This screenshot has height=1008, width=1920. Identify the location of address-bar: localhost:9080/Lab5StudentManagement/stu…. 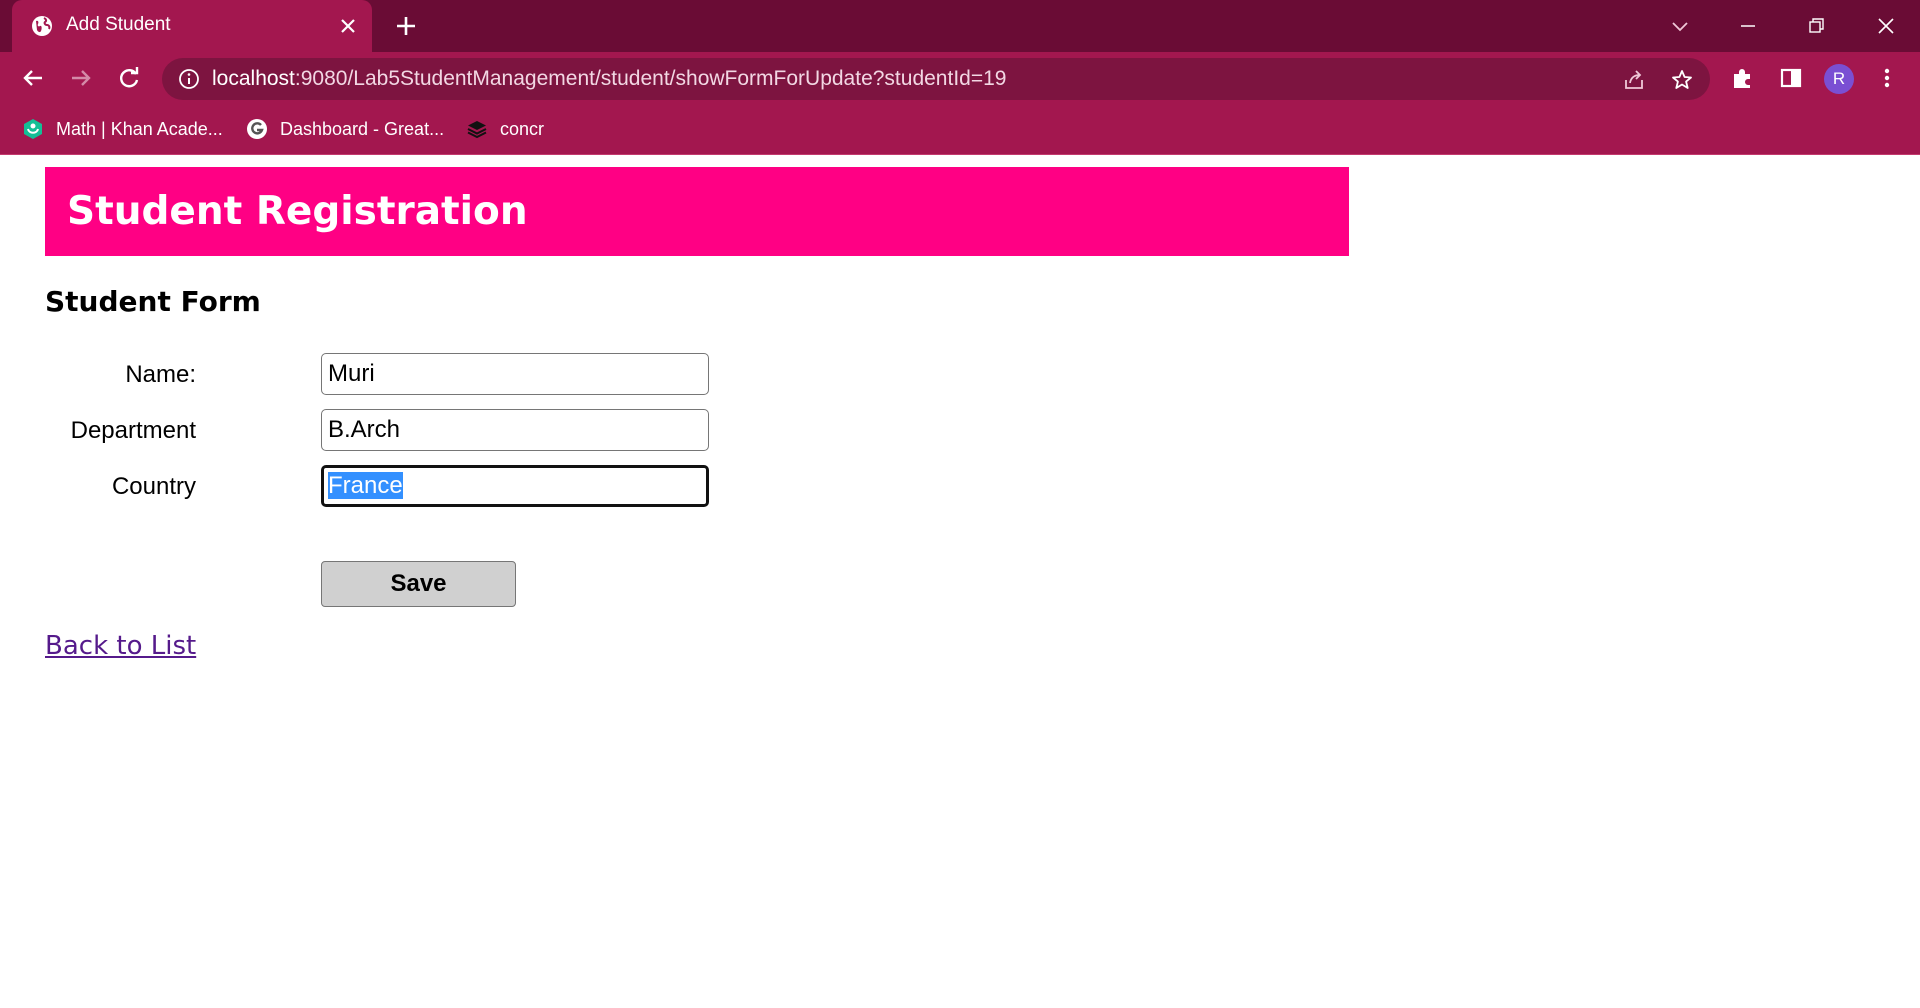
(936, 79).